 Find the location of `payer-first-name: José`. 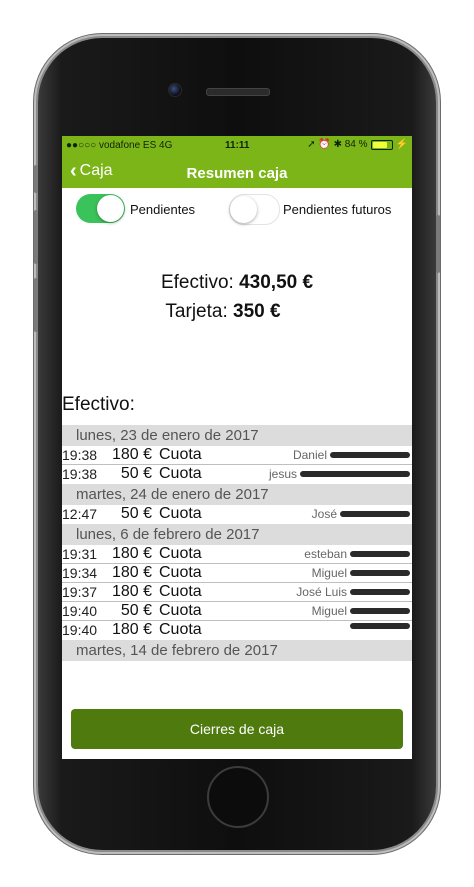

payer-first-name: José is located at coordinates (324, 514).